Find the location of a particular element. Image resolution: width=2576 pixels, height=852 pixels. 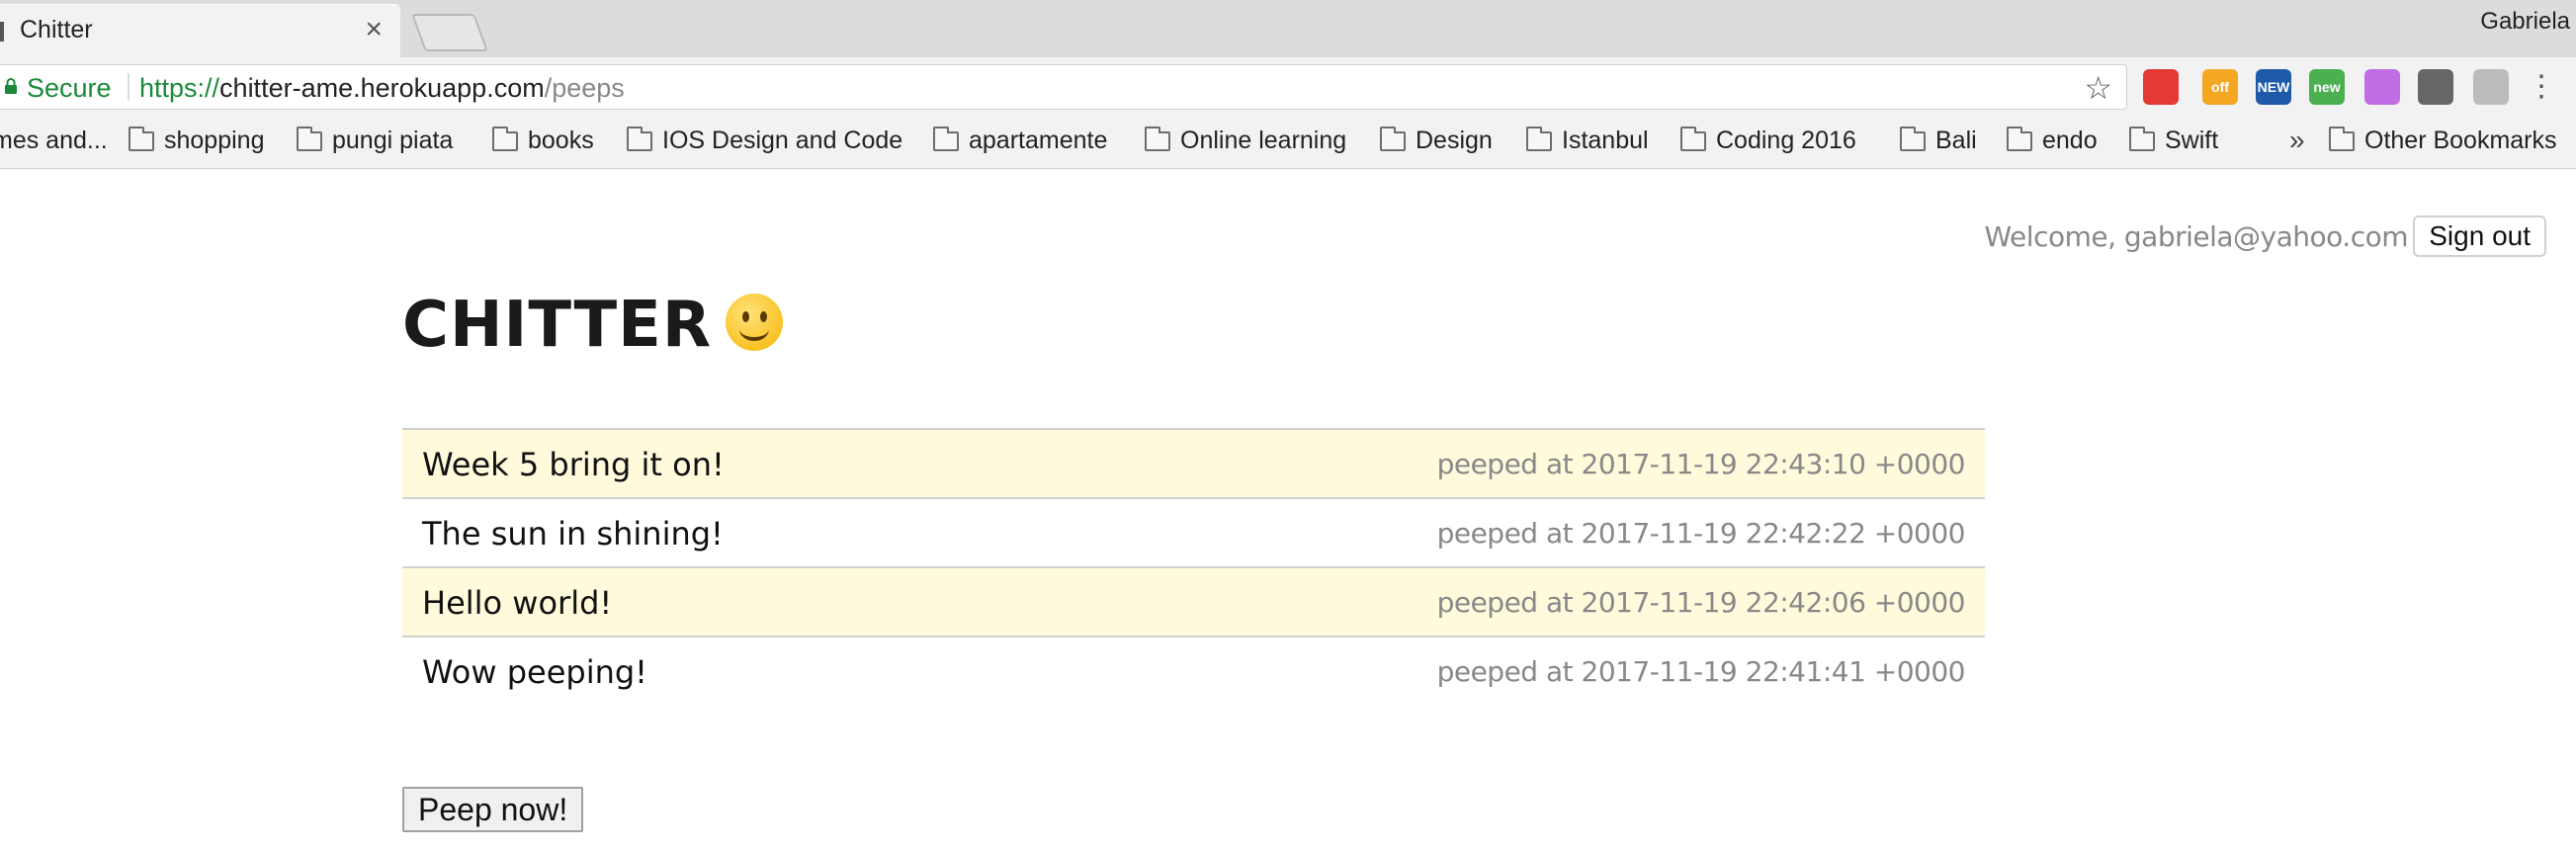

favicon-icon is located at coordinates (2, 32).